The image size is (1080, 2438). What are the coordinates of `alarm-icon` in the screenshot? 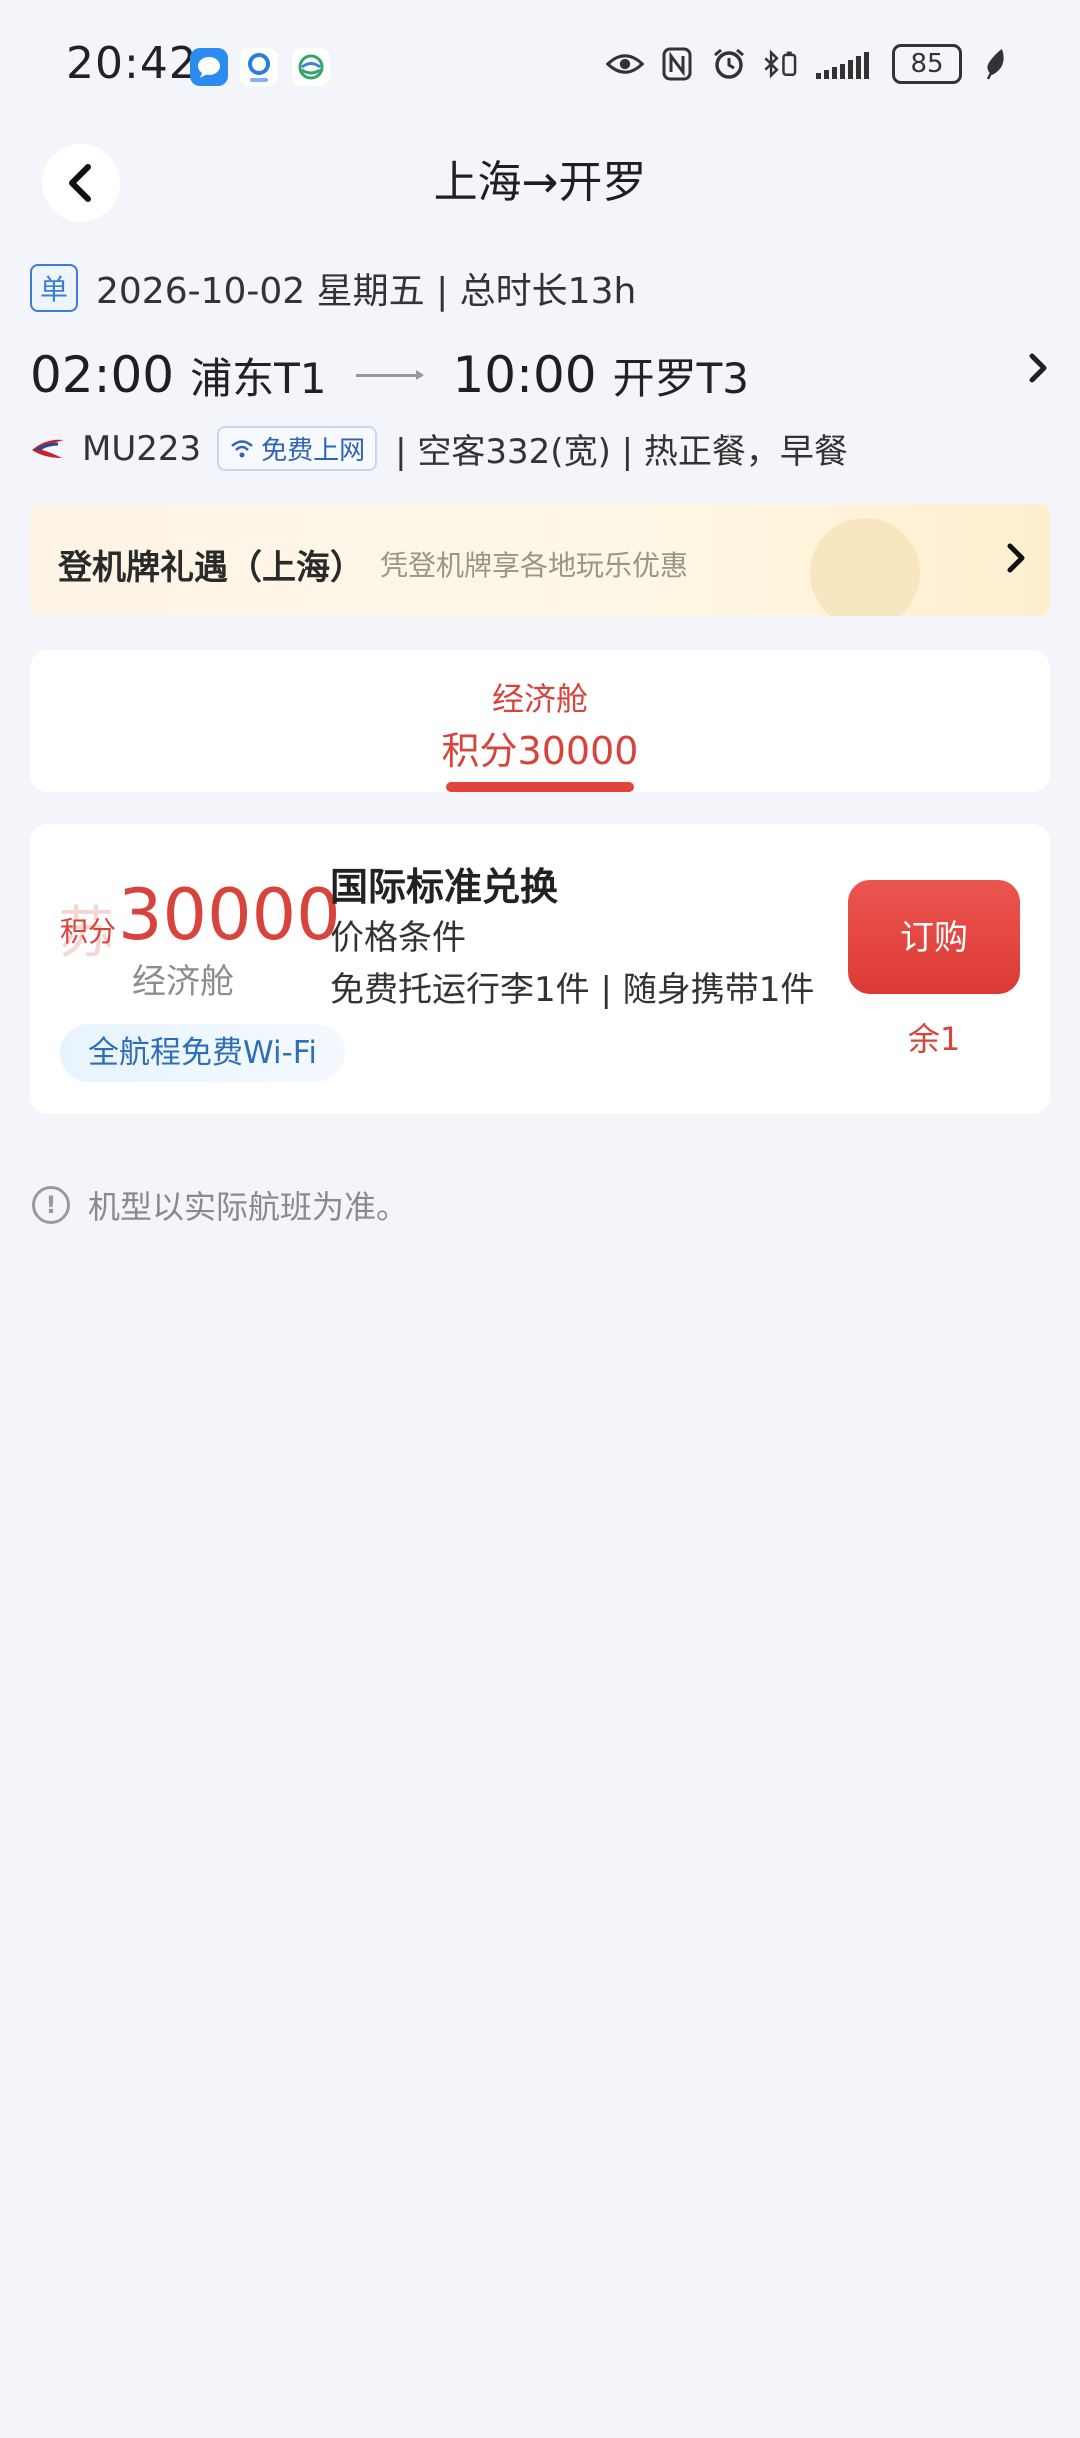 It's located at (729, 64).